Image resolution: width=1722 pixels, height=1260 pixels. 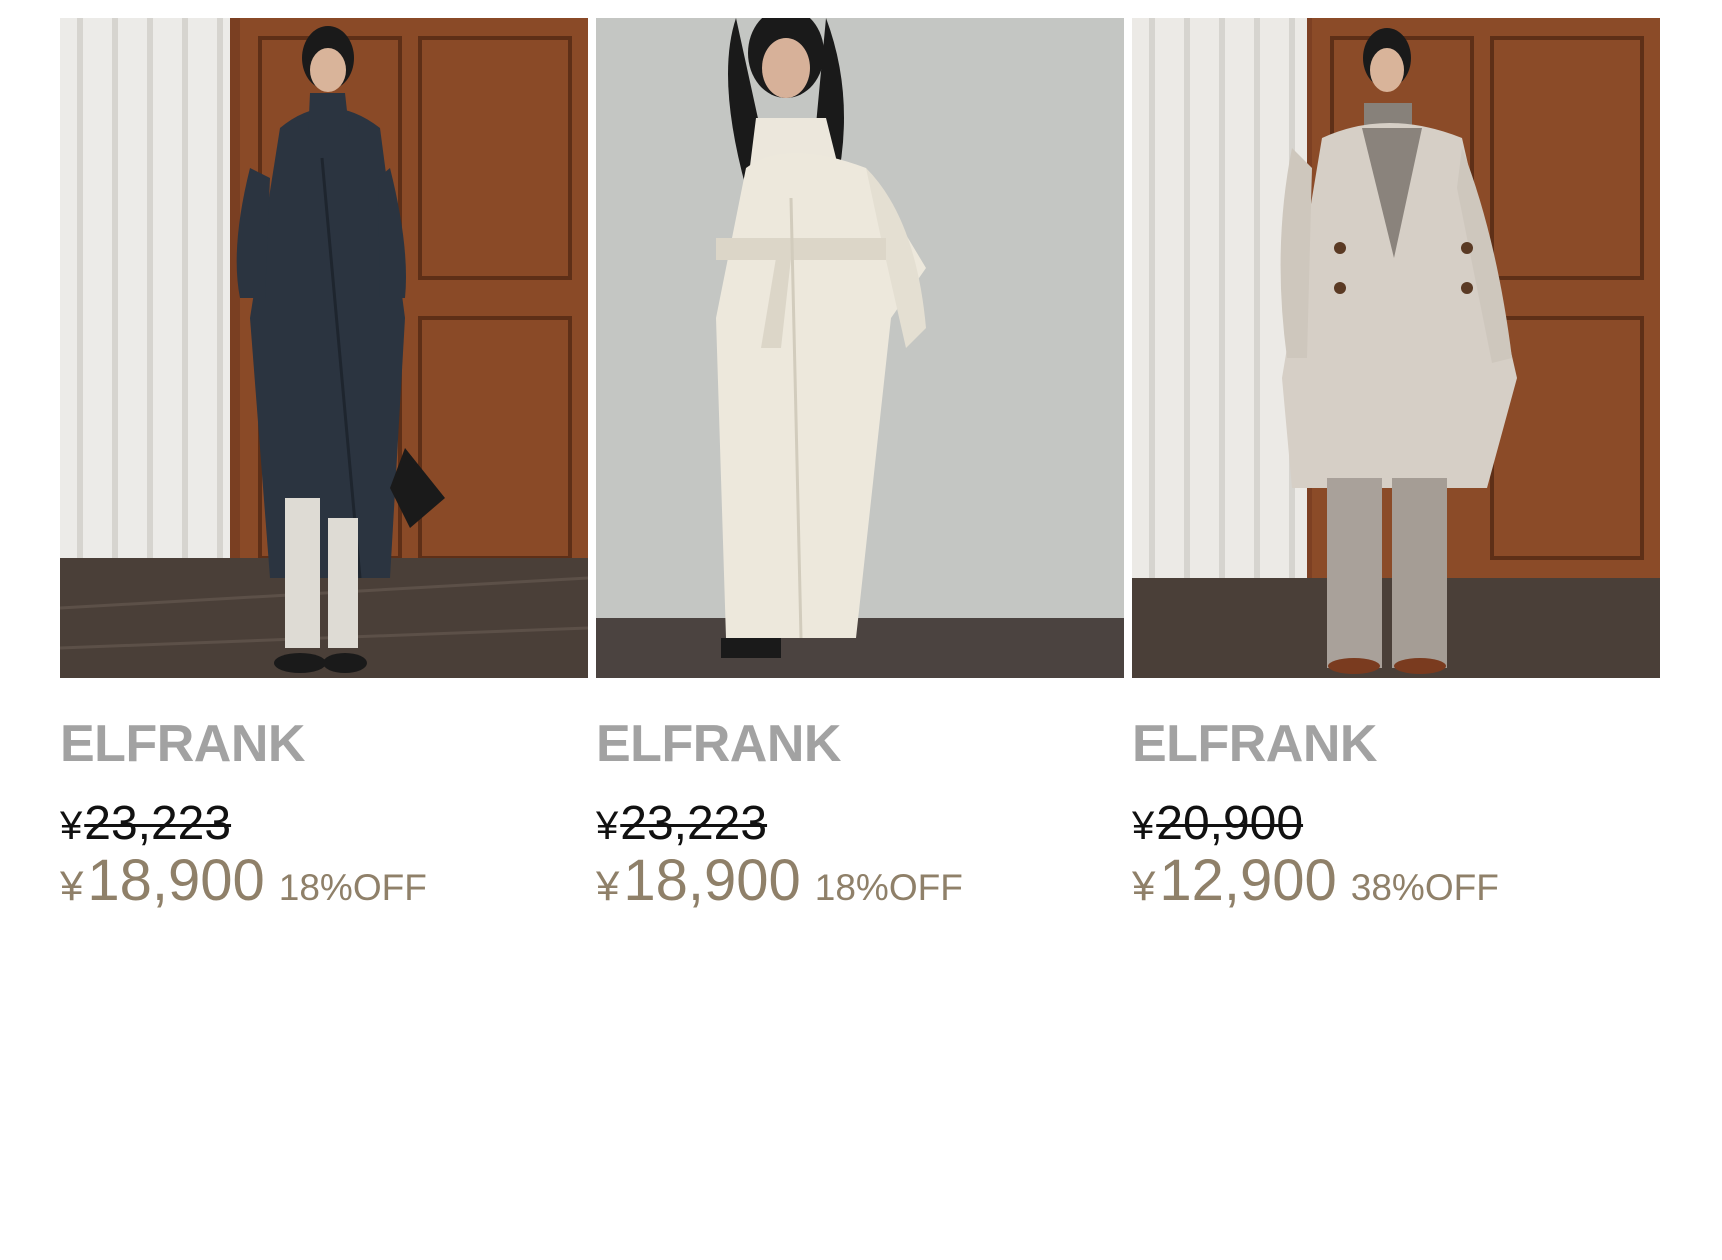 What do you see at coordinates (1424, 887) in the screenshot?
I see `discount-label: 38%OFF` at bounding box center [1424, 887].